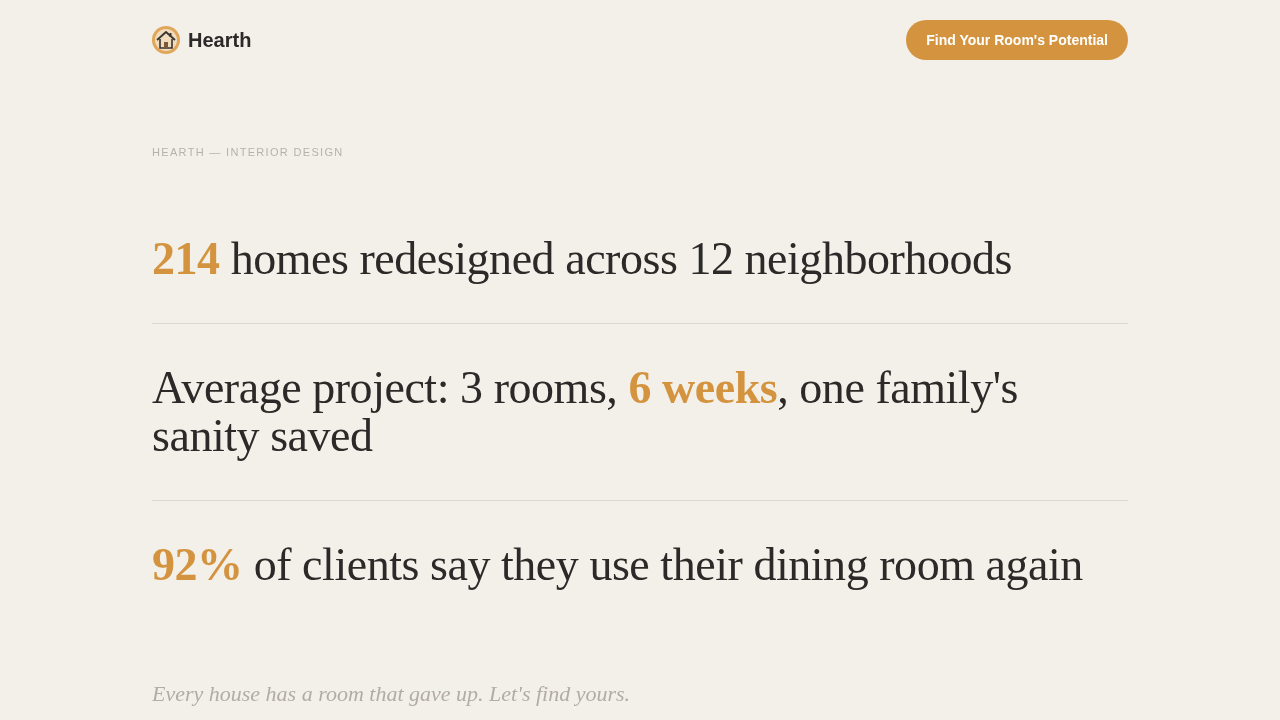 The height and width of the screenshot is (720, 1280). What do you see at coordinates (391, 694) in the screenshot?
I see `tagline-text: Every house has a room that gave up. Let's find yours.` at bounding box center [391, 694].